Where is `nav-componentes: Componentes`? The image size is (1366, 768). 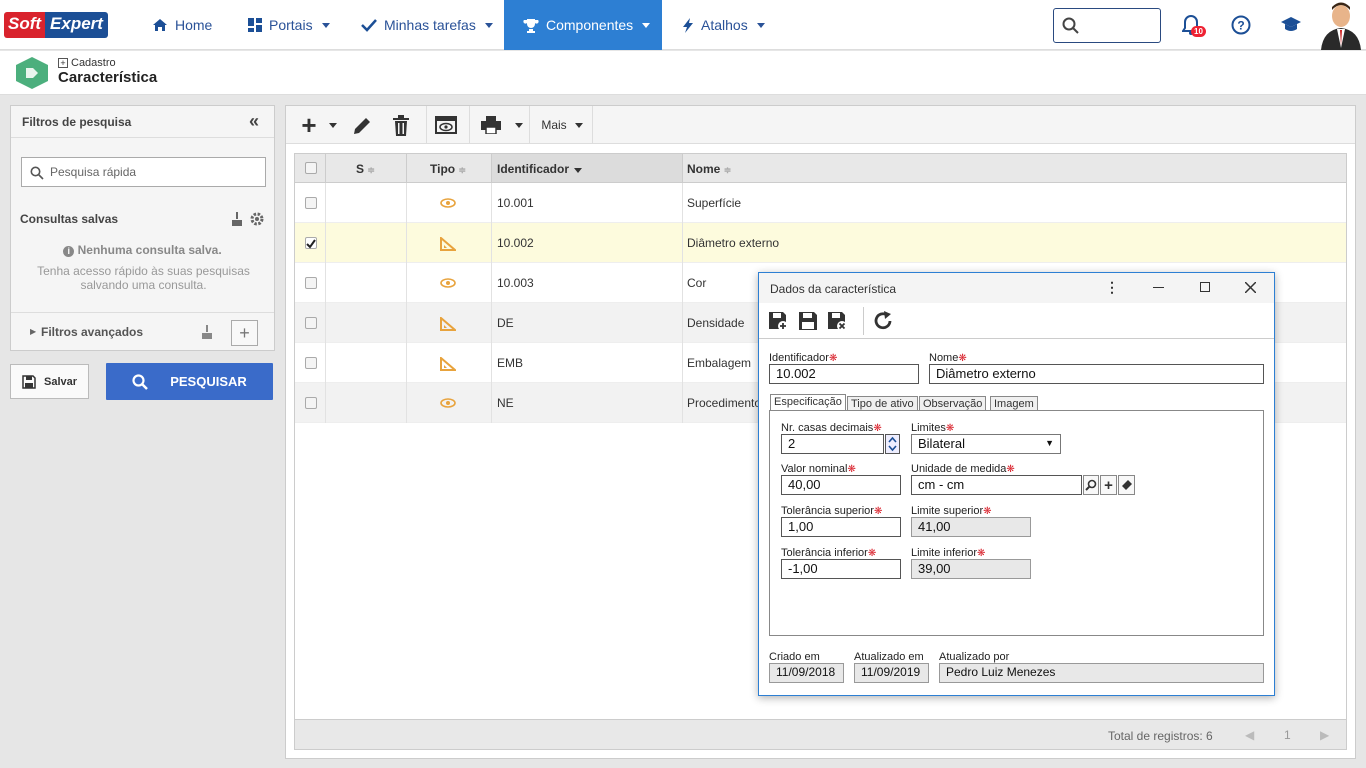 nav-componentes: Componentes is located at coordinates (583, 25).